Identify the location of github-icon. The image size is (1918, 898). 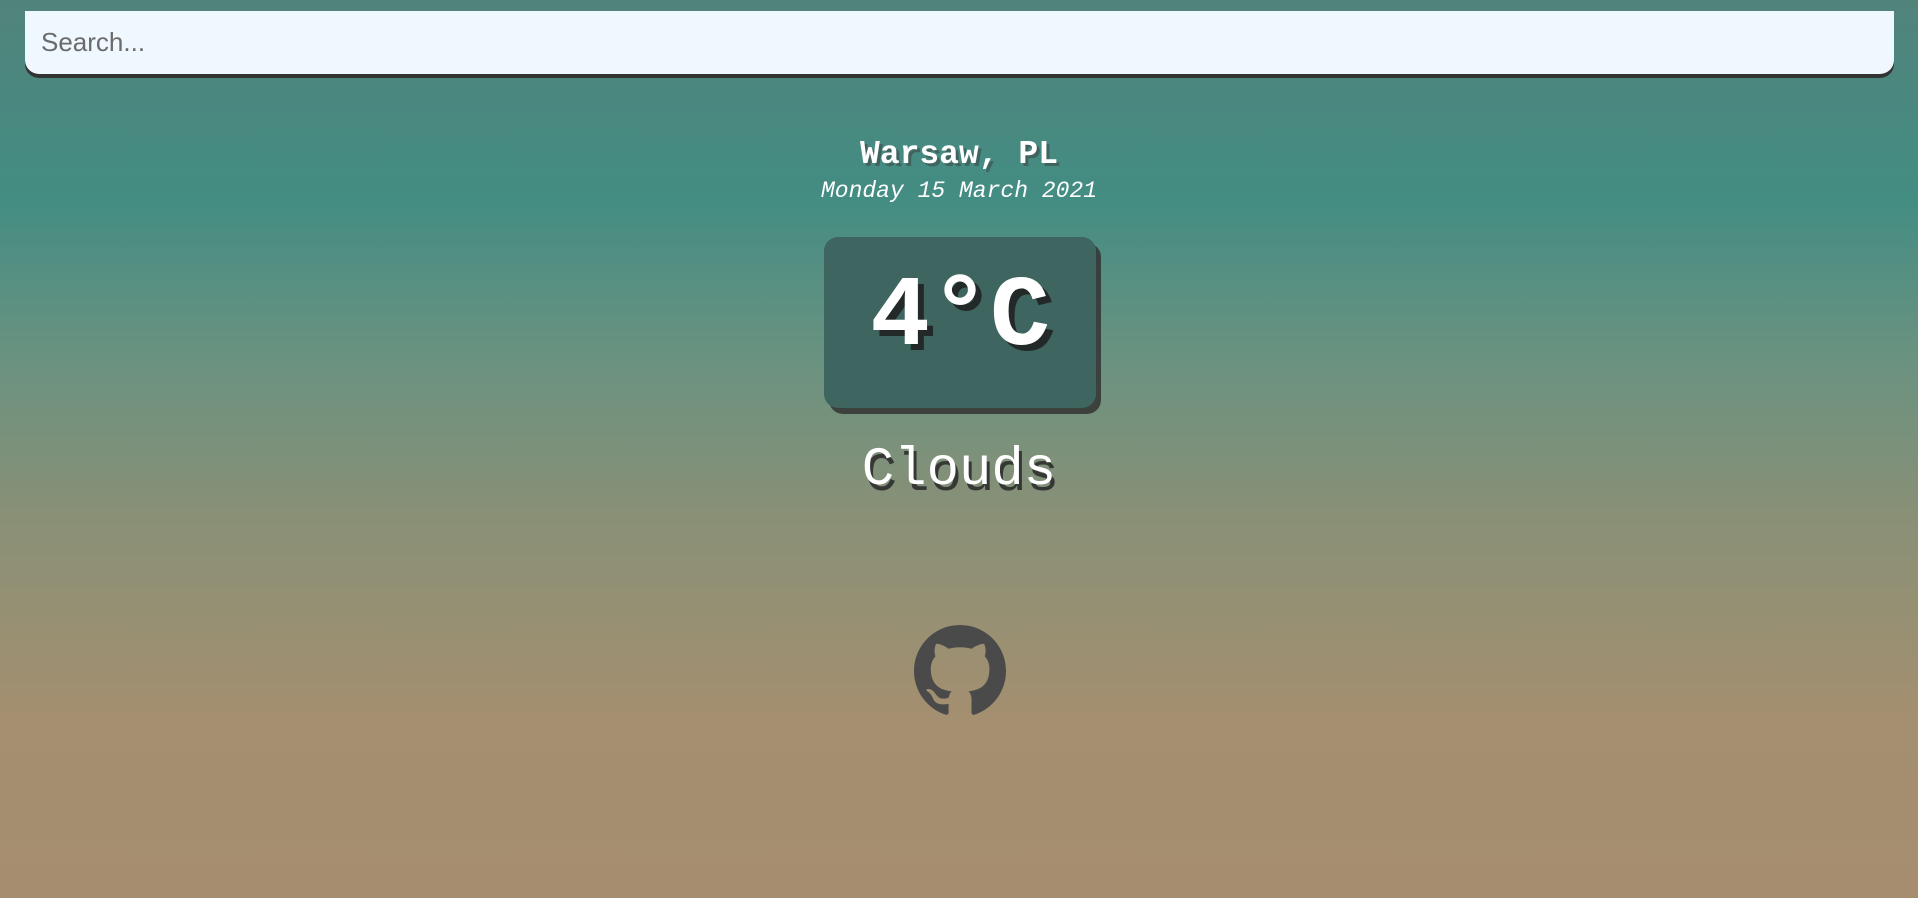
(960, 670).